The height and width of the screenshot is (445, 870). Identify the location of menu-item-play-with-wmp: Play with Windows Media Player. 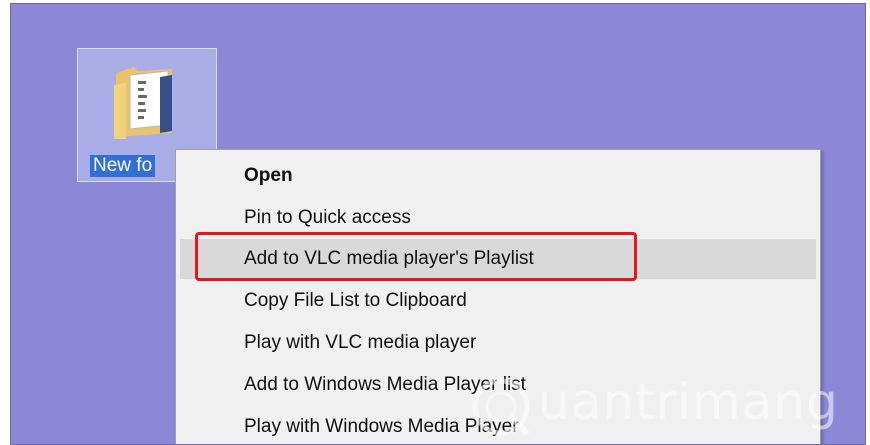
(498, 425).